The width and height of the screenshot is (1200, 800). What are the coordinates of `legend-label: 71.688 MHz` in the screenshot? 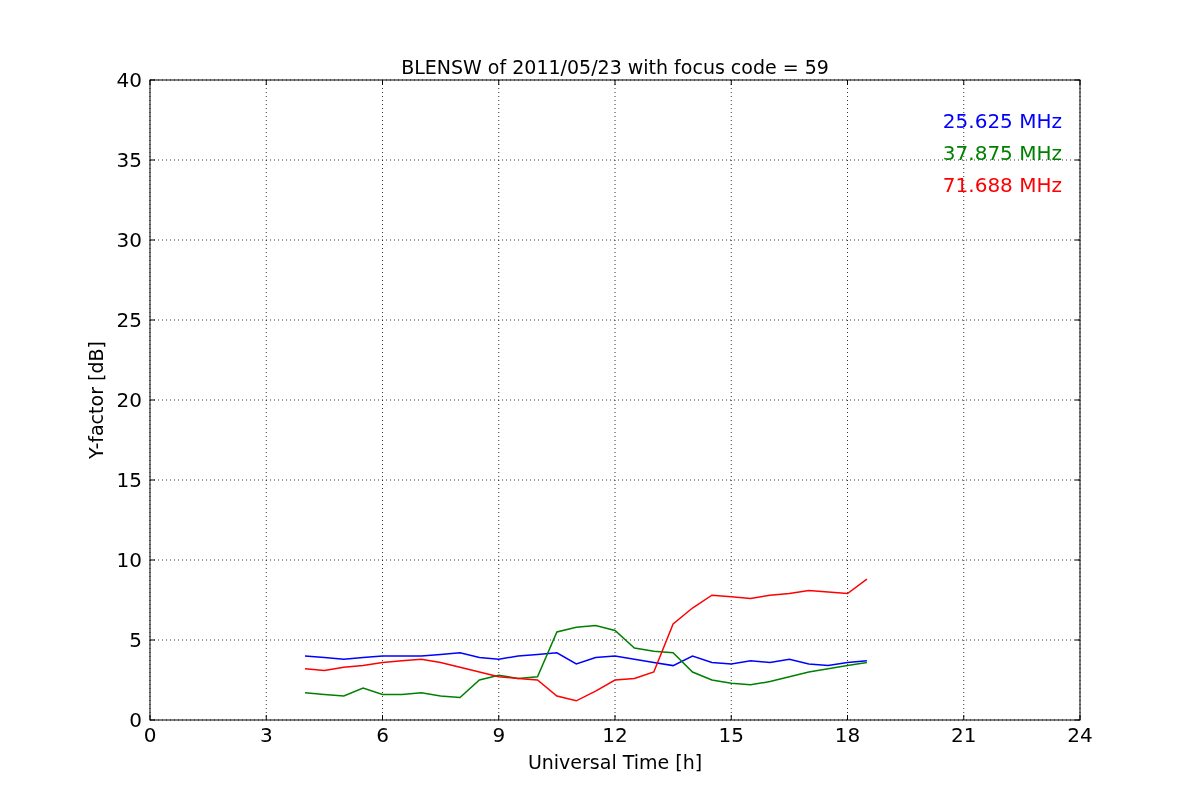 It's located at (1002, 185).